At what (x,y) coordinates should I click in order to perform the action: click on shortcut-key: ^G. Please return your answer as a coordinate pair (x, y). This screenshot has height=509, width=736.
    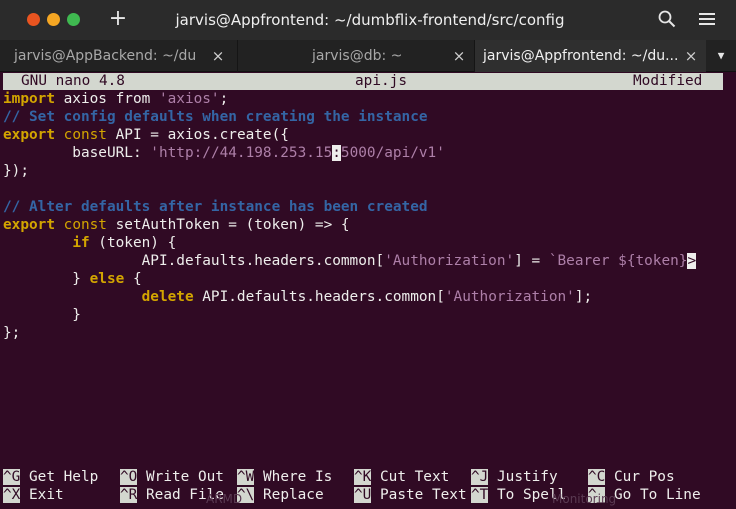
    Looking at the image, I should click on (12, 477).